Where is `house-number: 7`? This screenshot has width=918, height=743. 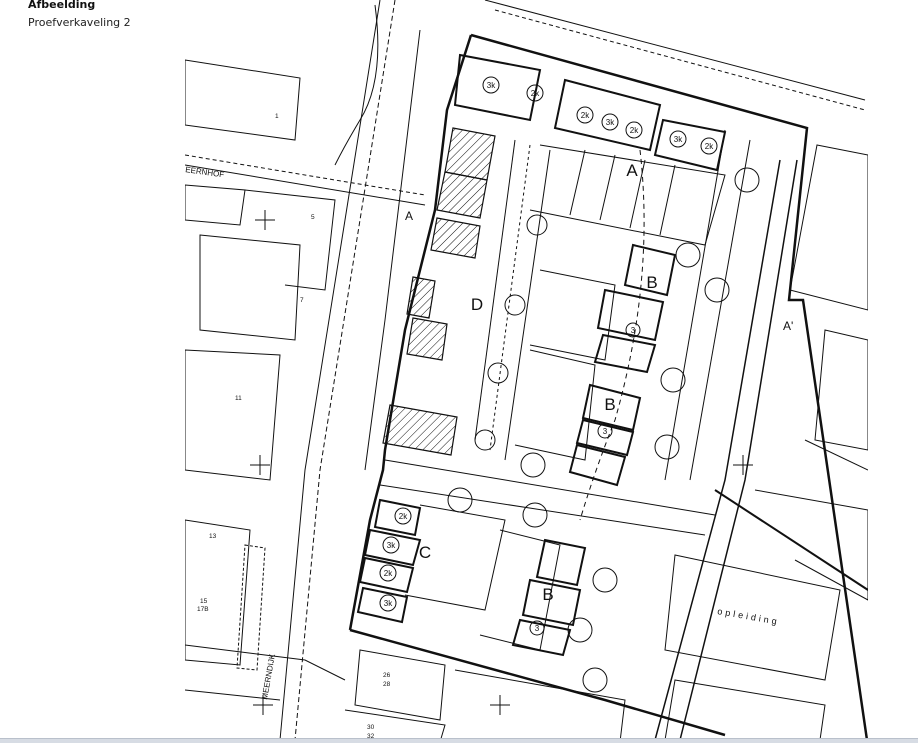 house-number: 7 is located at coordinates (302, 300).